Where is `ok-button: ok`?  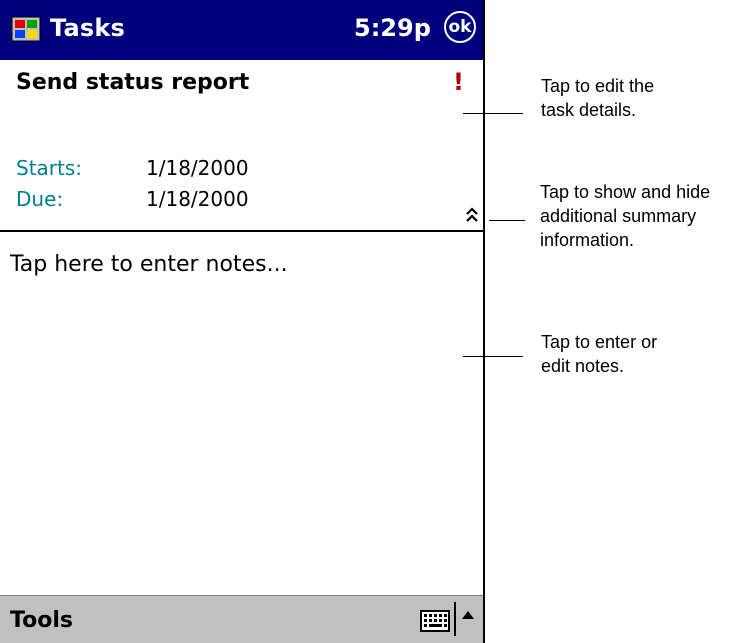 ok-button: ok is located at coordinates (460, 27).